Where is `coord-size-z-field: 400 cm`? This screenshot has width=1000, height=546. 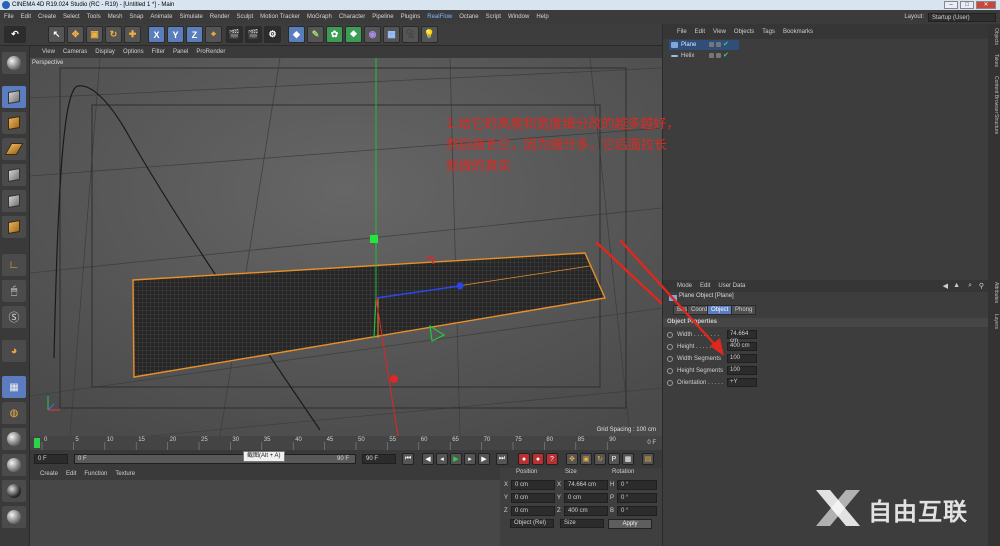 coord-size-z-field: 400 cm is located at coordinates (586, 511).